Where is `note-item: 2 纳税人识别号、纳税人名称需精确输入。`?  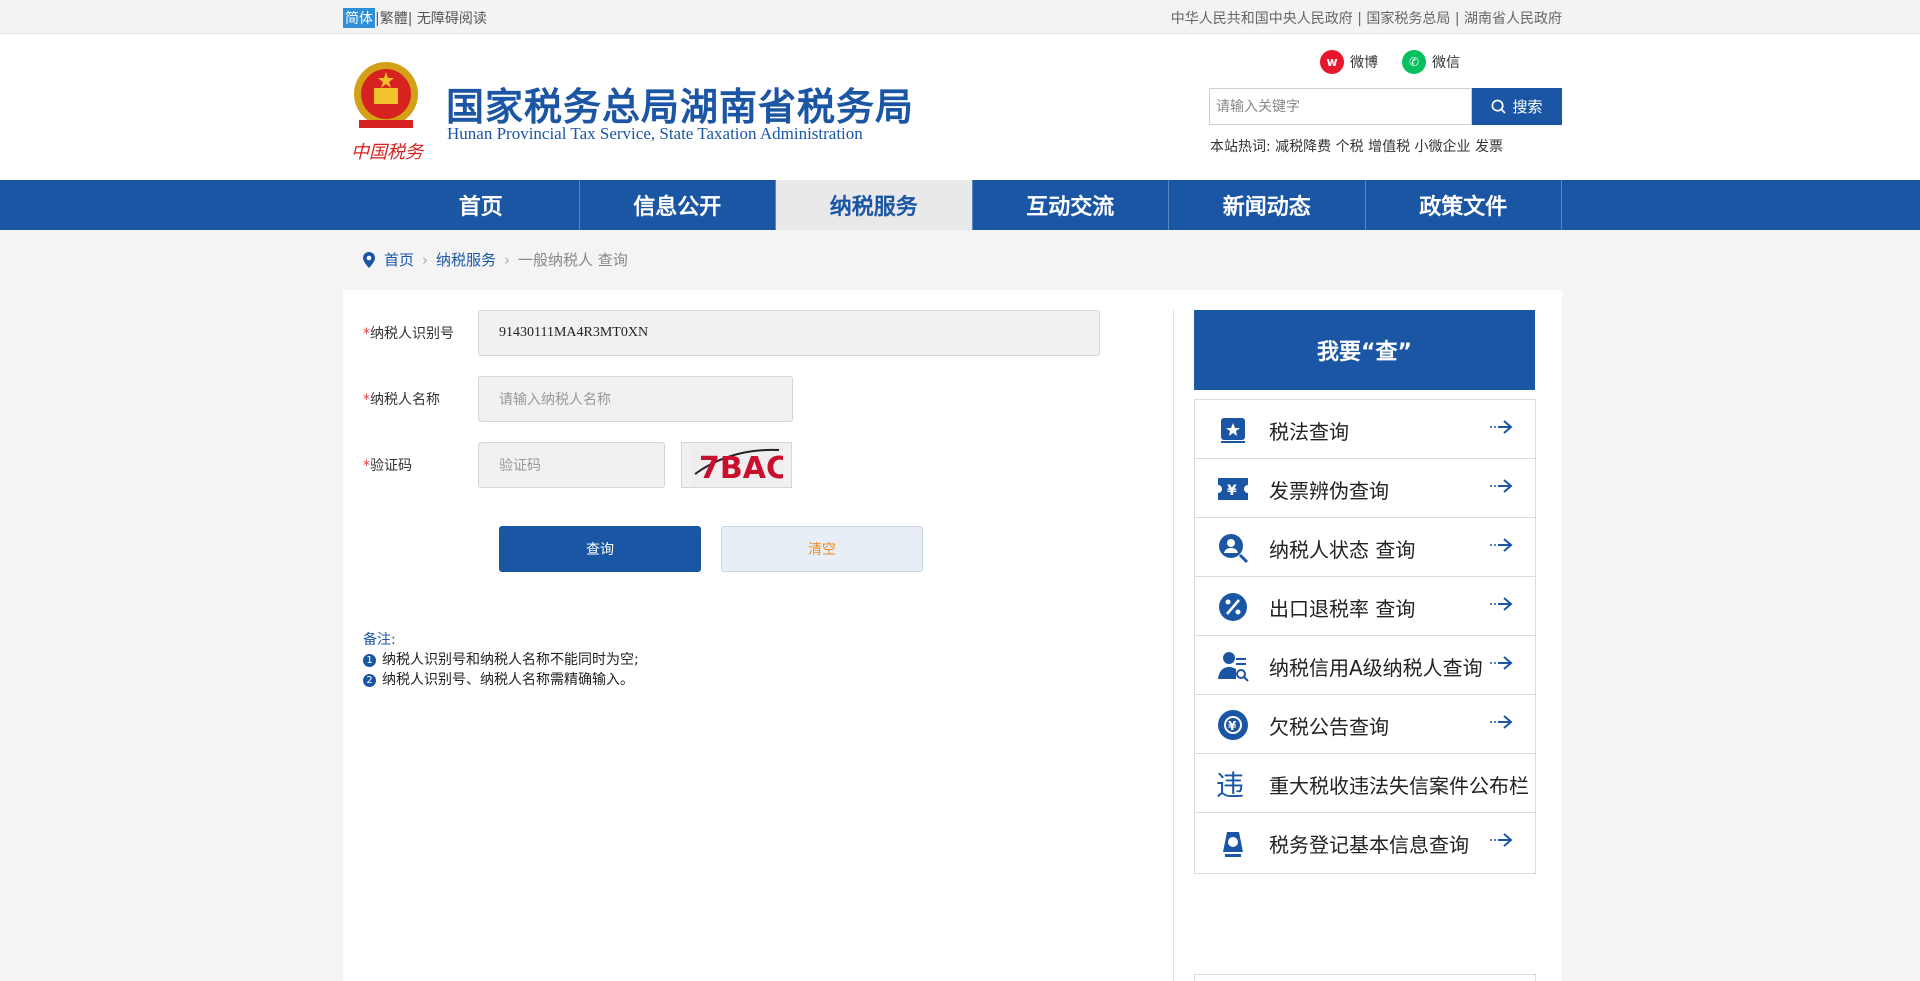 note-item: 2 纳税人识别号、纳税人名称需精确输入。 is located at coordinates (501, 680).